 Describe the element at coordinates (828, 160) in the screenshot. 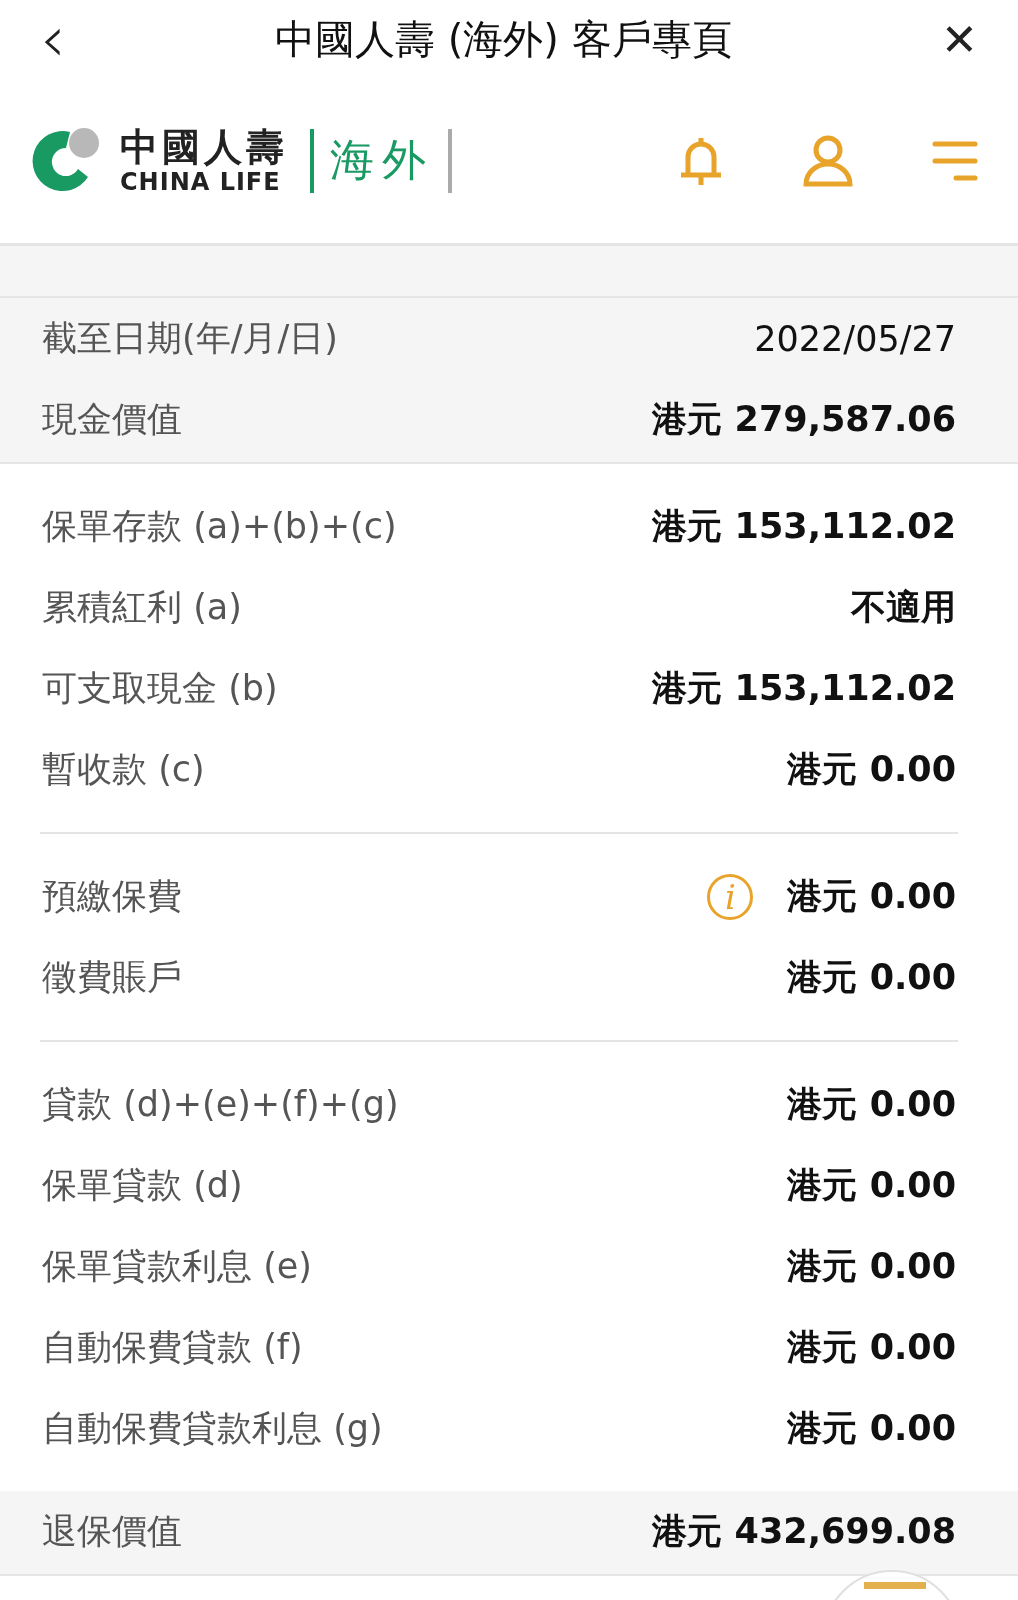

I see `user-icon` at that location.